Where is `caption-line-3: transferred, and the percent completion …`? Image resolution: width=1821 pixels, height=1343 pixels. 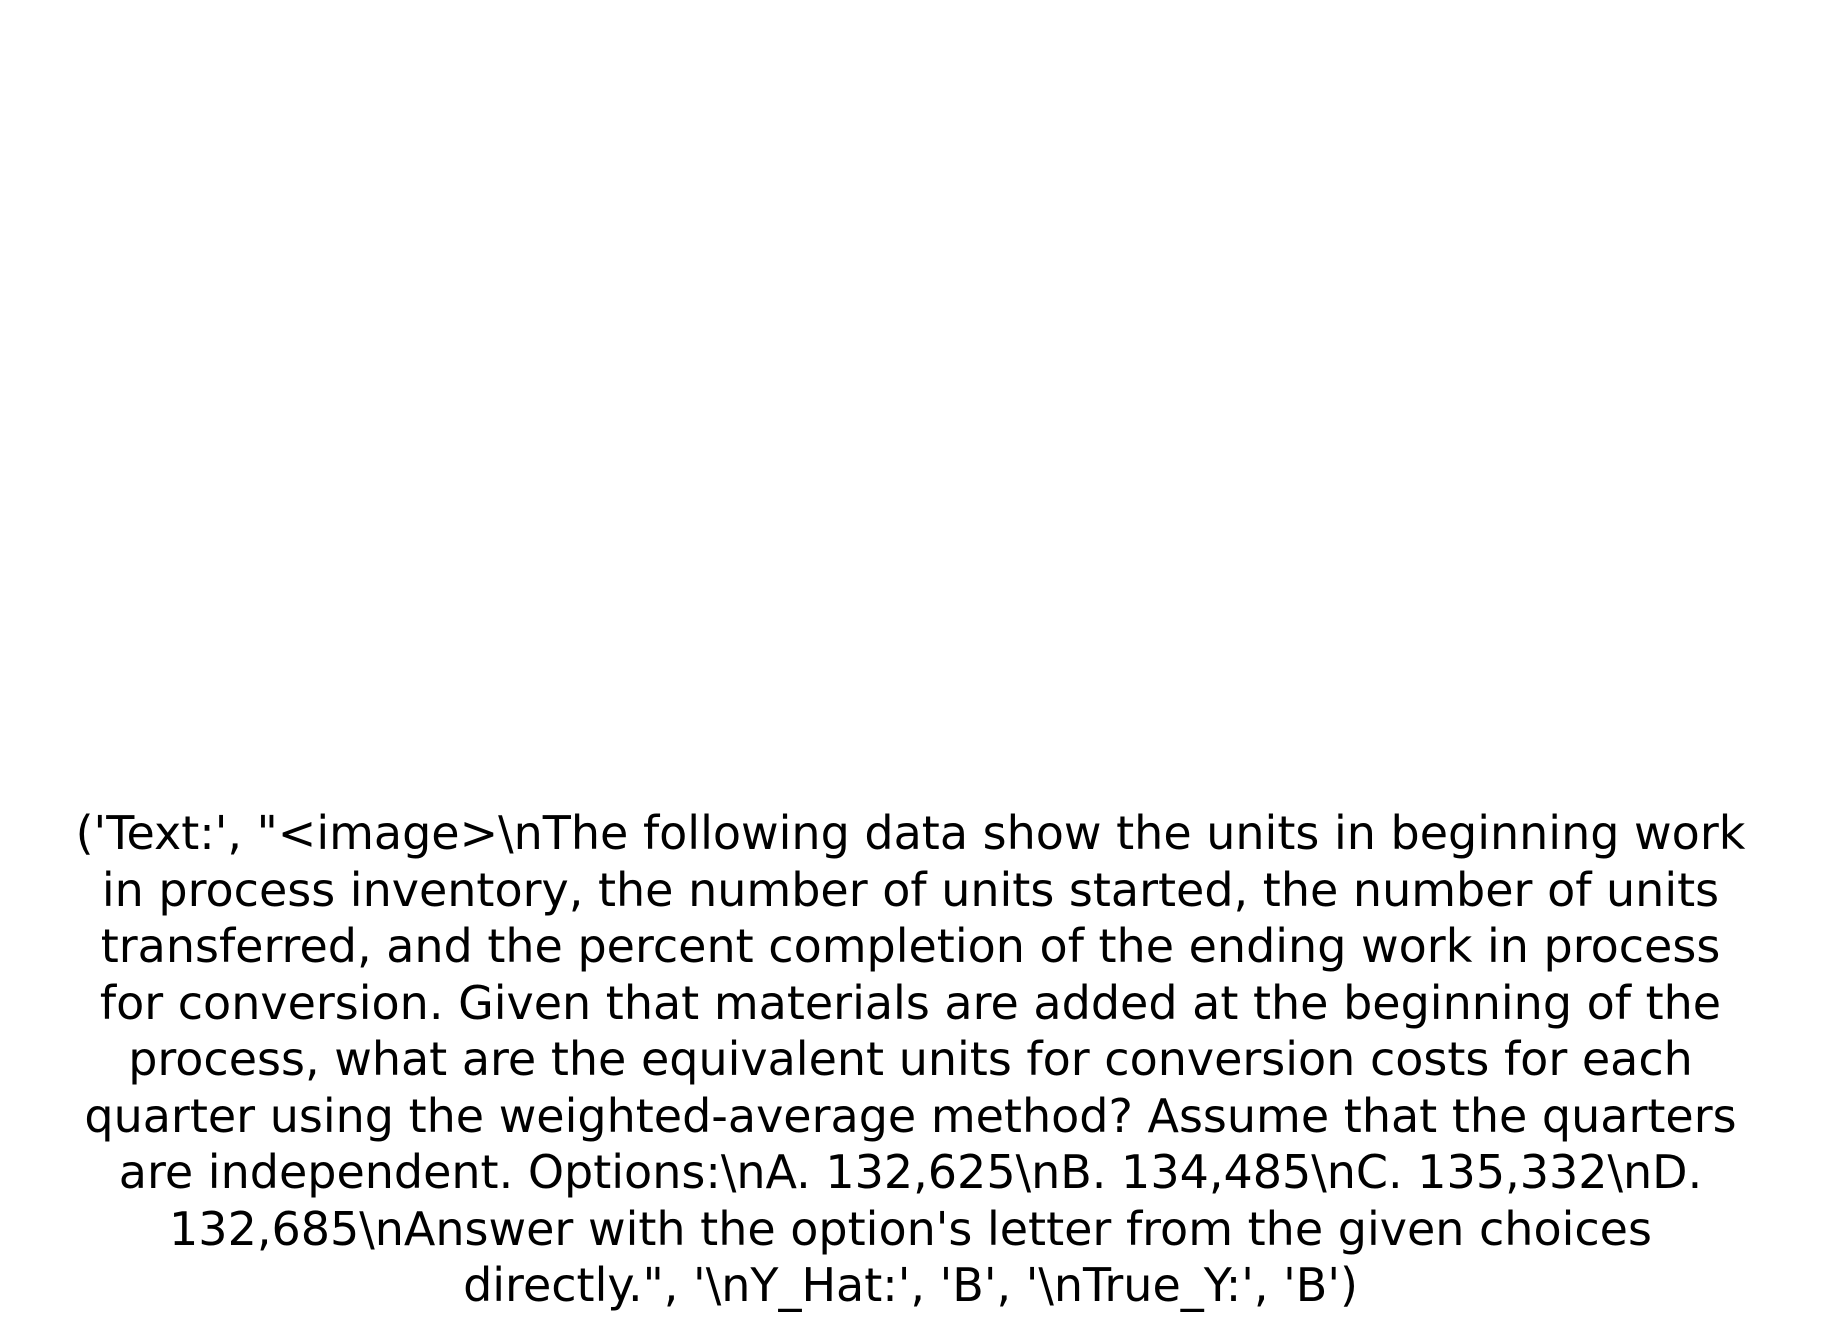
caption-line-3: transferred, and the percent completion … is located at coordinates (910, 946).